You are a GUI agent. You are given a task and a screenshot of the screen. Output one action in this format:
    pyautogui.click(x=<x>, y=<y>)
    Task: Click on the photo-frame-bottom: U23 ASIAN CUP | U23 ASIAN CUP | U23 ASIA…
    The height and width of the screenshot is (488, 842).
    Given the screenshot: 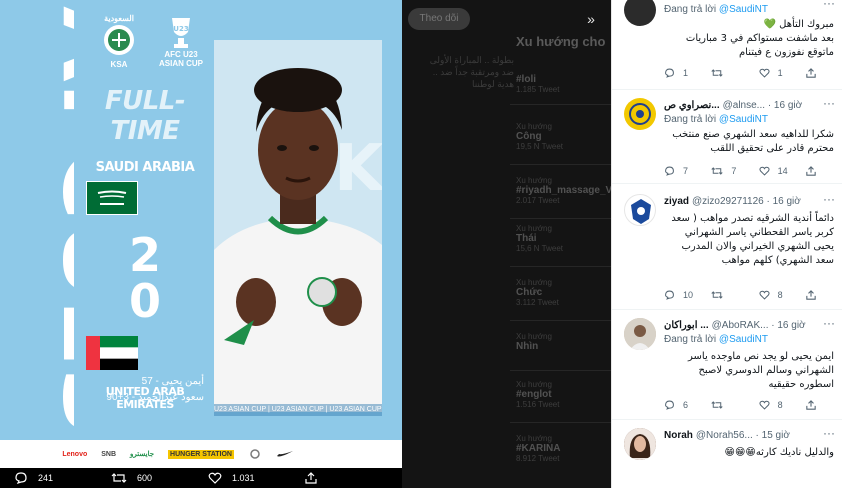 What is the action you would take?
    pyautogui.click(x=298, y=410)
    